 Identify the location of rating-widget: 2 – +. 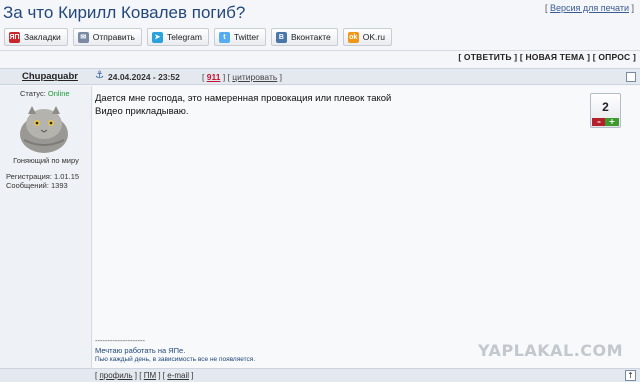
(605, 110).